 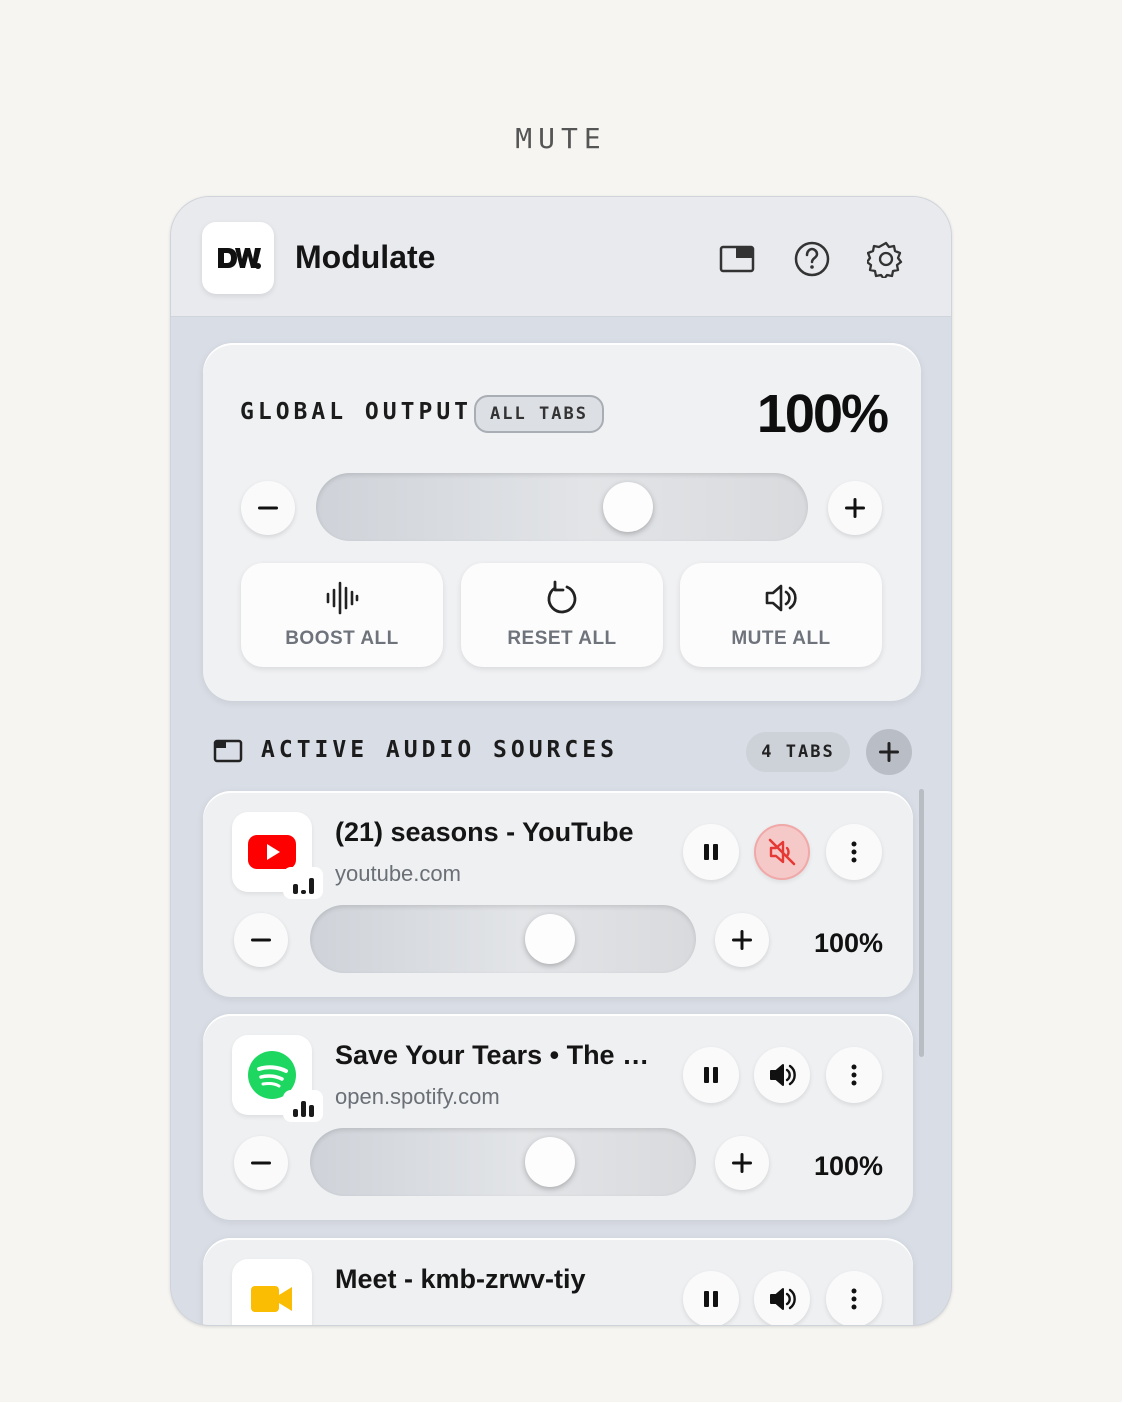 What do you see at coordinates (342, 598) in the screenshot?
I see `waveform-icon` at bounding box center [342, 598].